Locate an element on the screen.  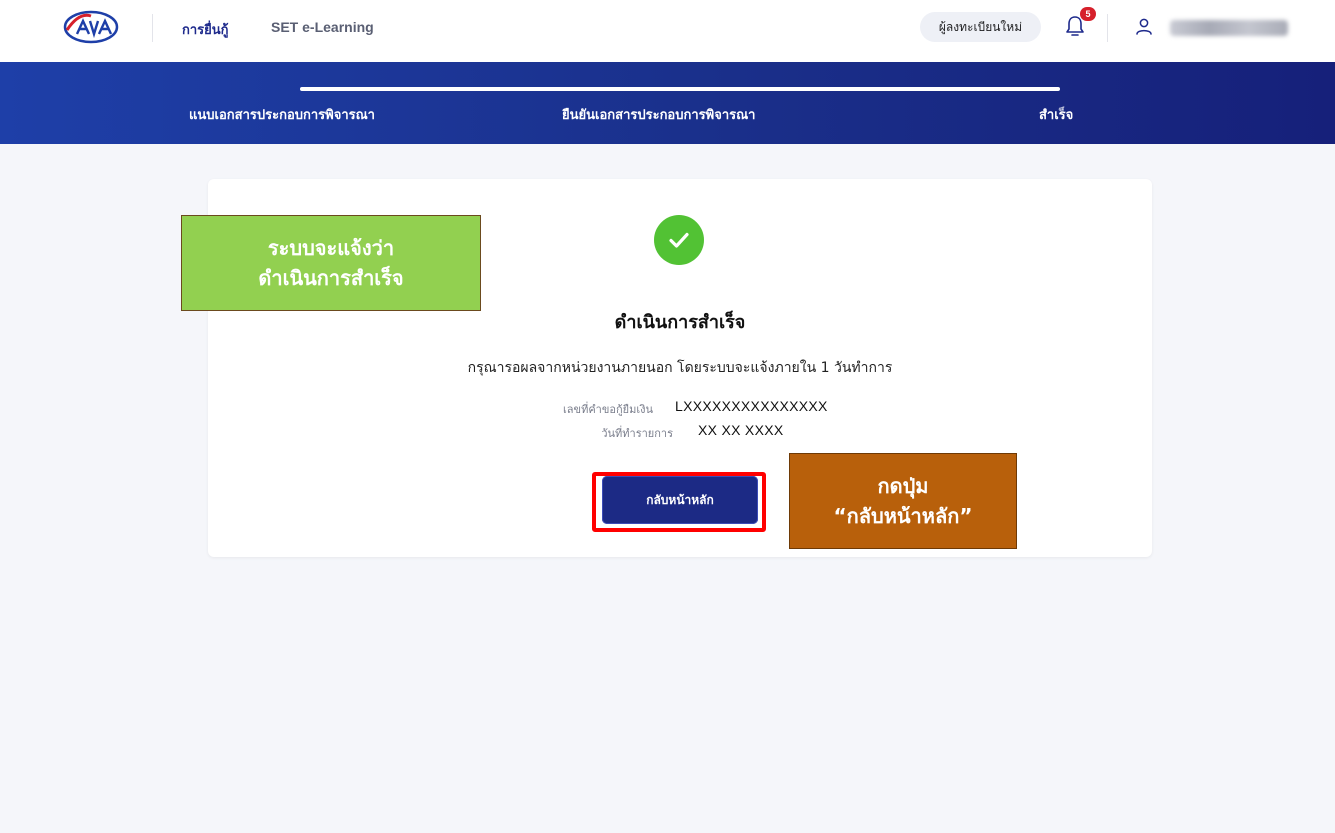
annotation-callout-press-line1: กดปุ่ม is located at coordinates (903, 486).